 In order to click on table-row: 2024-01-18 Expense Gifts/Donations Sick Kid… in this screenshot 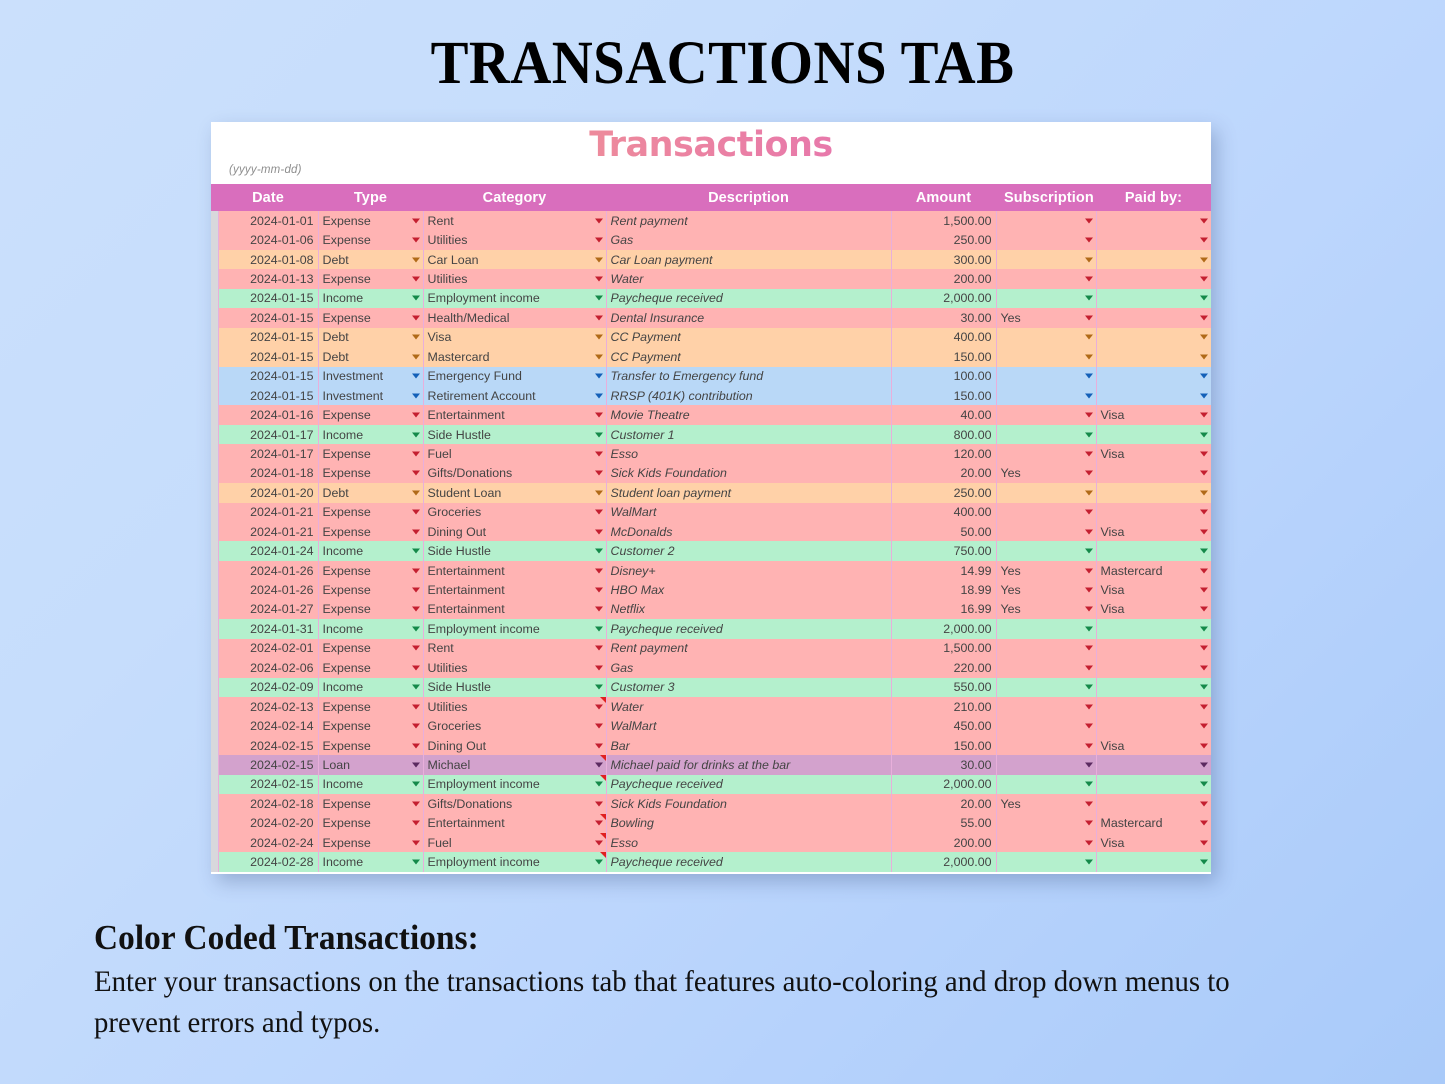, I will do `click(711, 473)`.